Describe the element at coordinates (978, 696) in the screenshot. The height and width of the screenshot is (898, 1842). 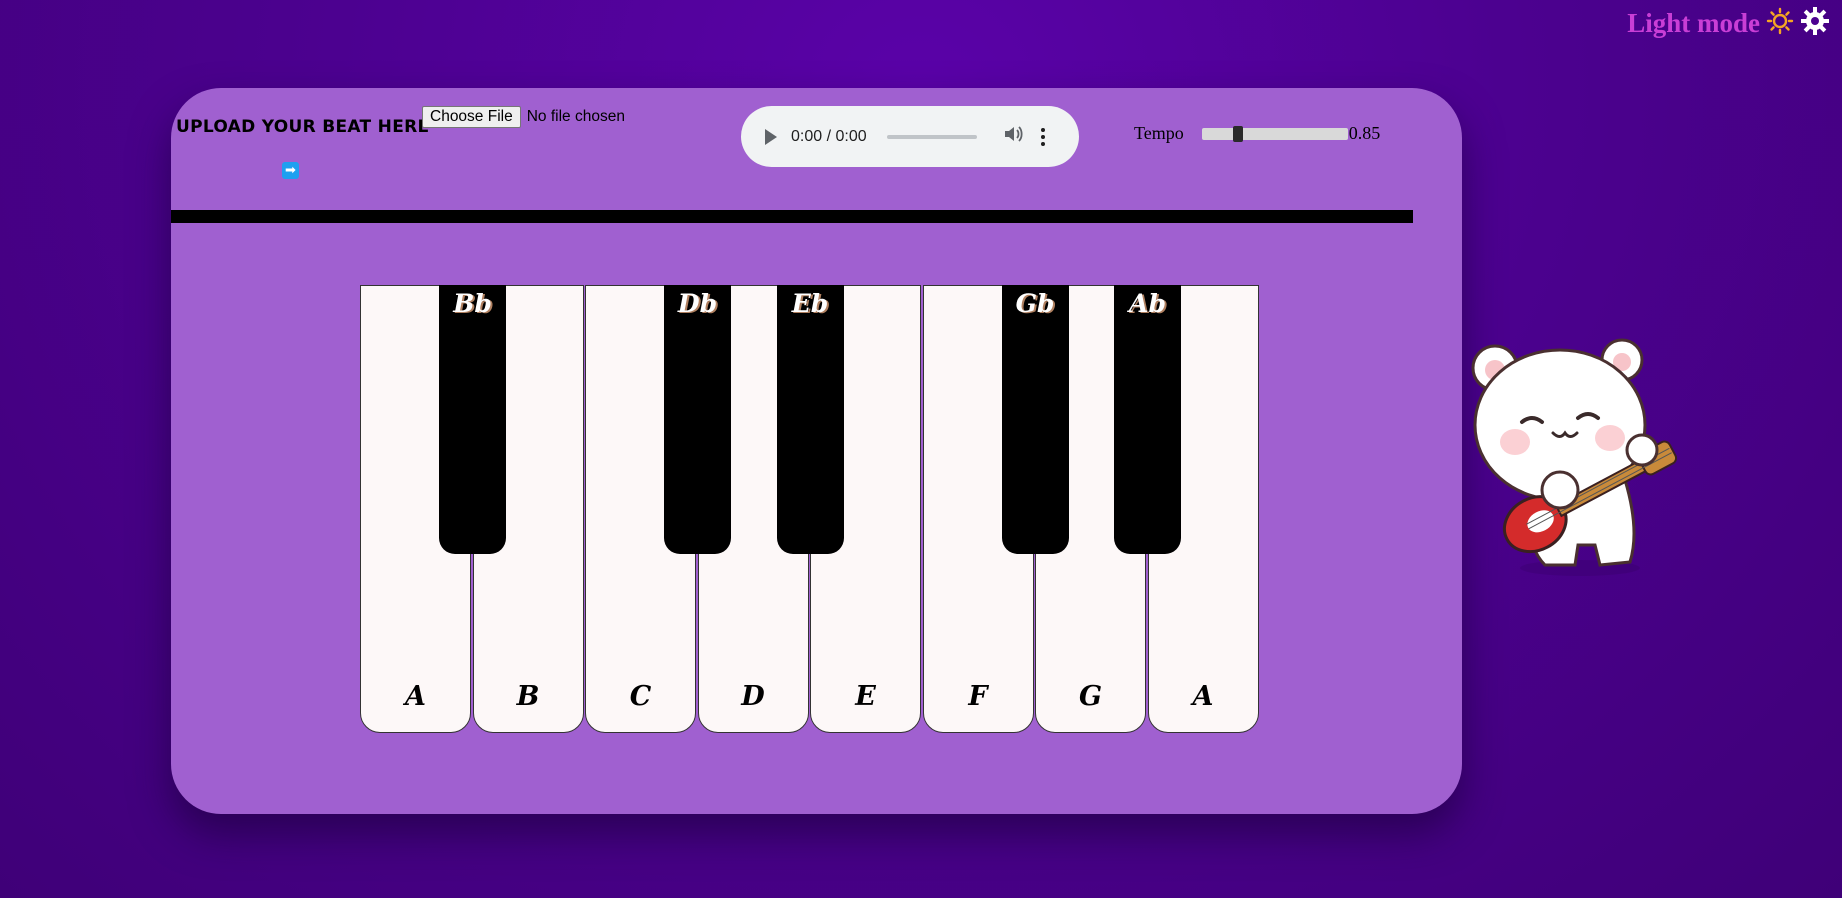
I see `white-key-label: F` at that location.